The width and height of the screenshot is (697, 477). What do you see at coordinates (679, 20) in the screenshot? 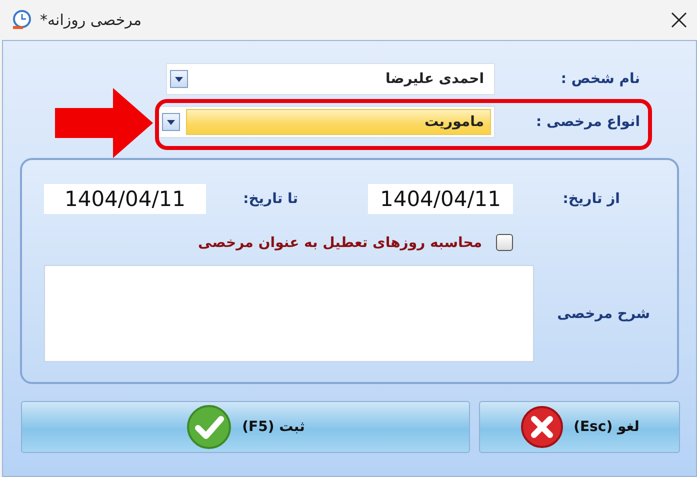
I see `close-icon` at bounding box center [679, 20].